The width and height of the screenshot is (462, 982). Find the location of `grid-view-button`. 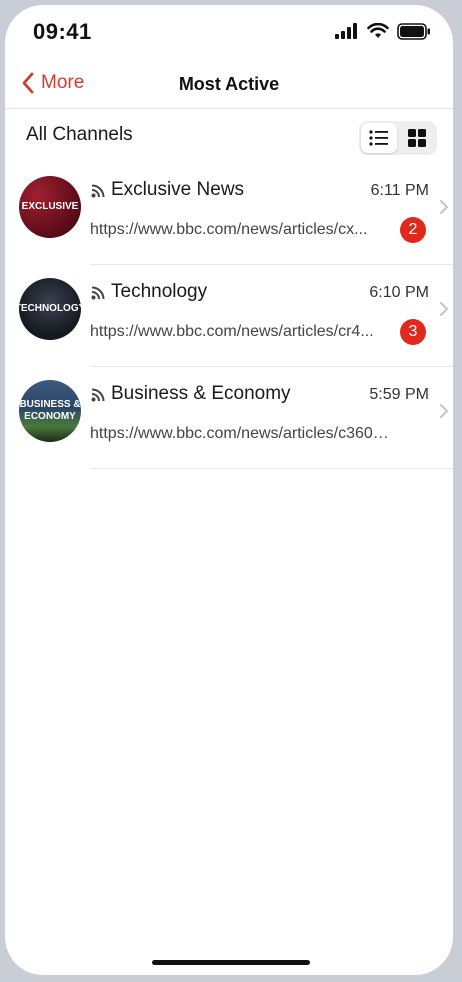

grid-view-button is located at coordinates (417, 138).